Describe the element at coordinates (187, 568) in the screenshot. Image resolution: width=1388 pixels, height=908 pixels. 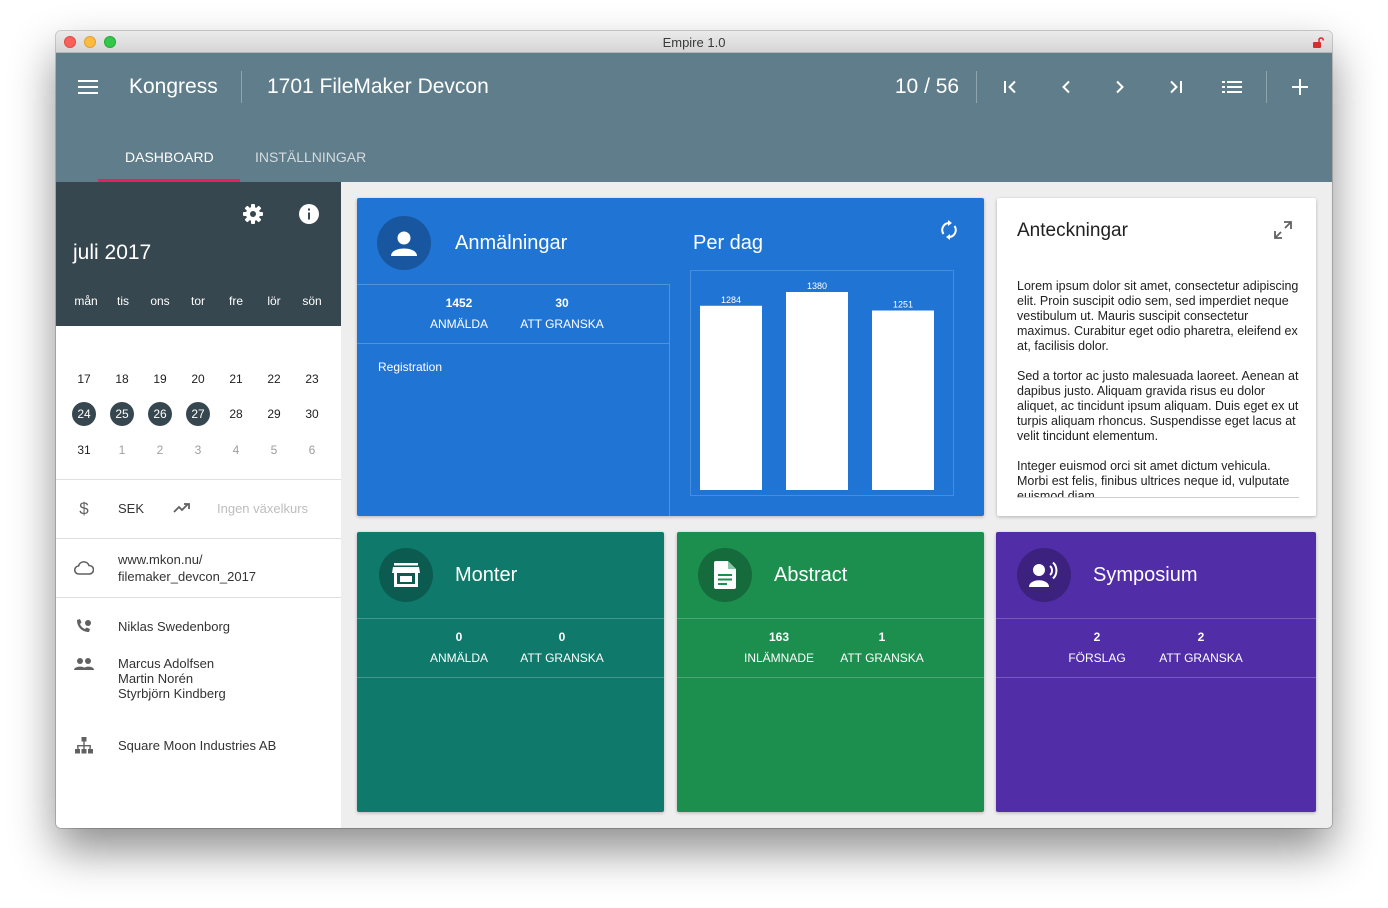
I see `website-link: www.mkon.nu/ filemaker_devcon_2017` at that location.